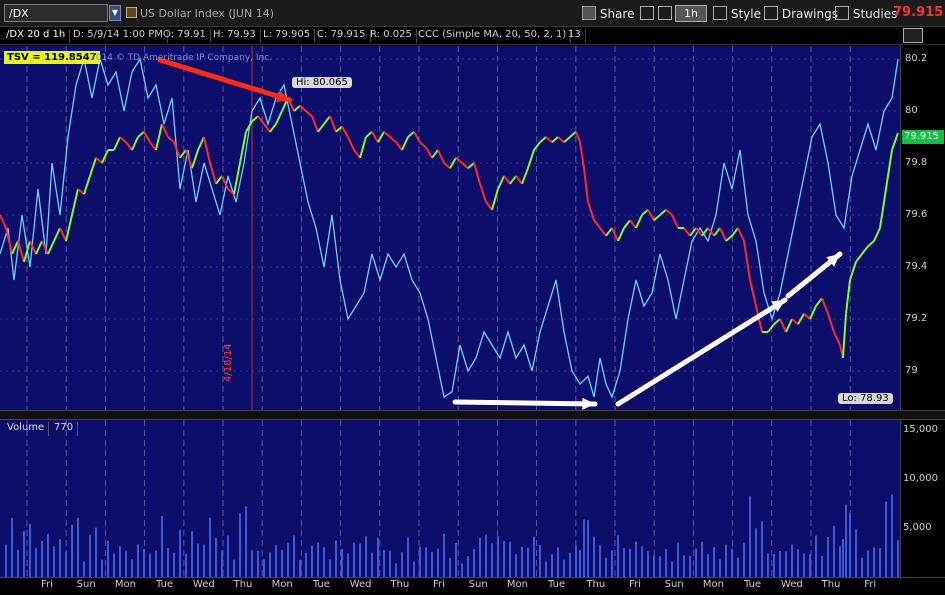  I want to click on volume-label: Volume, so click(26, 429).